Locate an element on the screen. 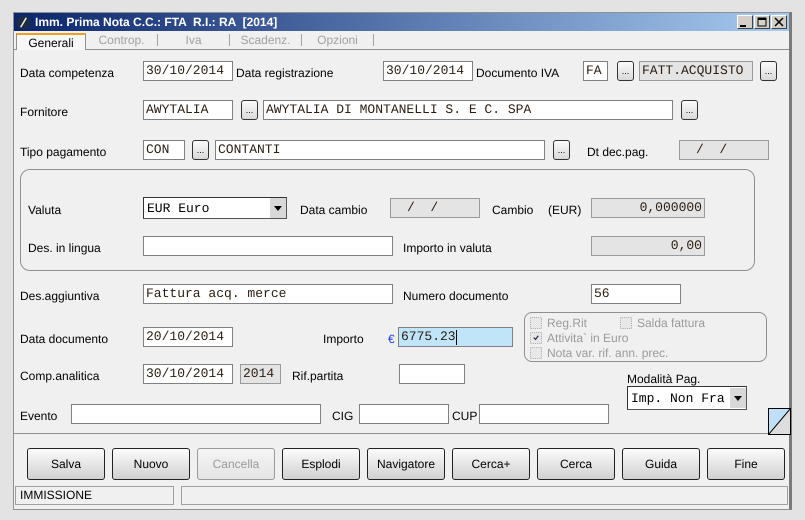 The height and width of the screenshot is (520, 805). checkbox-label: Nota var. rif. ann. prec. is located at coordinates (607, 353).